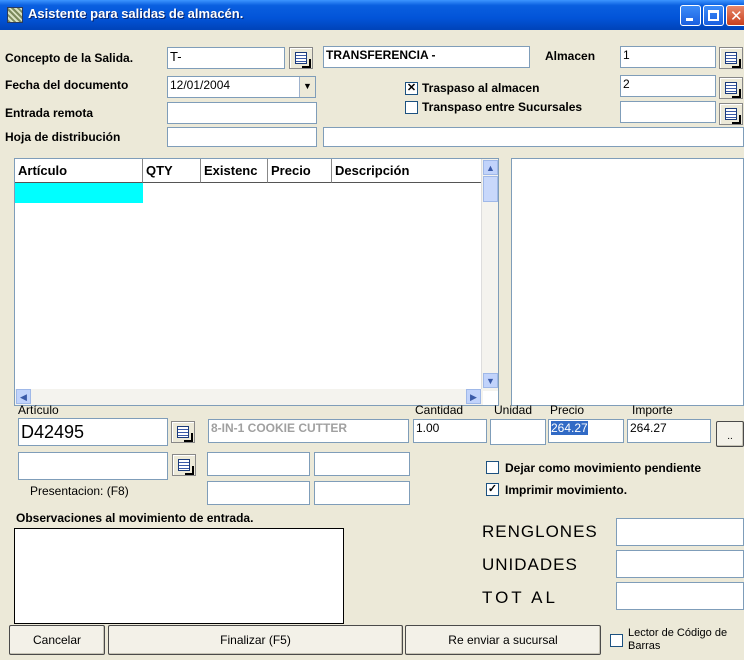  I want to click on title-bar: Asistente para salidas de almacén. ✕, so click(372, 15).